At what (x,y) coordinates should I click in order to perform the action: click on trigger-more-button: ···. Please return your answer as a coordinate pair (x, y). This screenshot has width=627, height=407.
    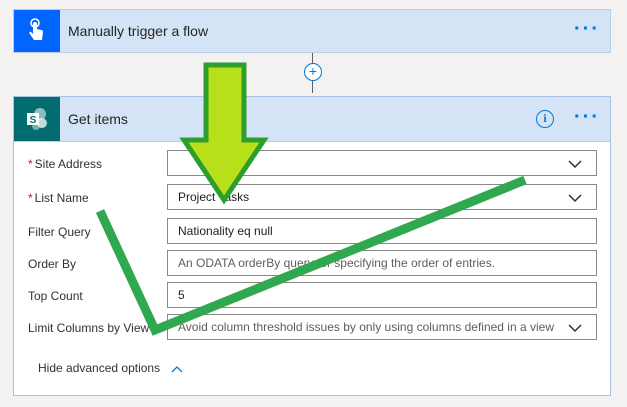
    Looking at the image, I should click on (587, 29).